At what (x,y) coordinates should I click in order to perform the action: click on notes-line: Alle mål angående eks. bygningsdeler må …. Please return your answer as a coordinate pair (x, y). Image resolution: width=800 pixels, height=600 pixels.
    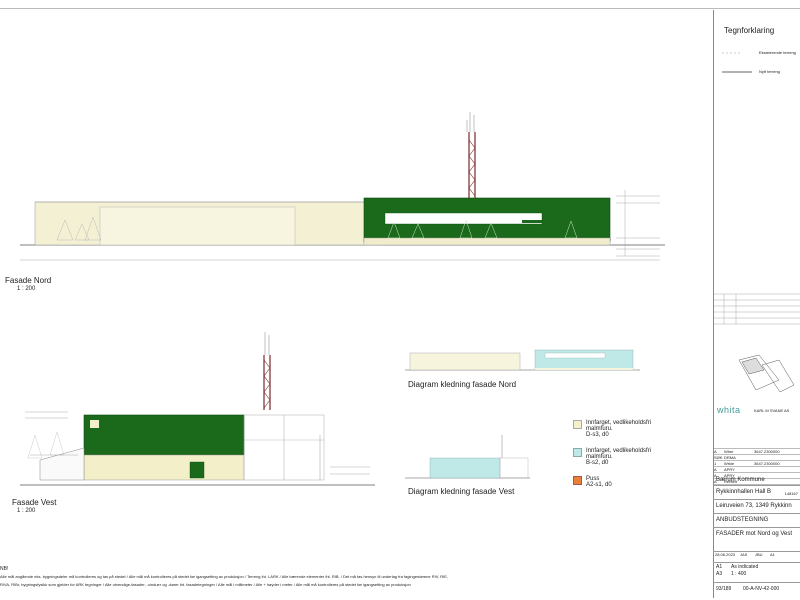
    Looking at the image, I should click on (224, 576).